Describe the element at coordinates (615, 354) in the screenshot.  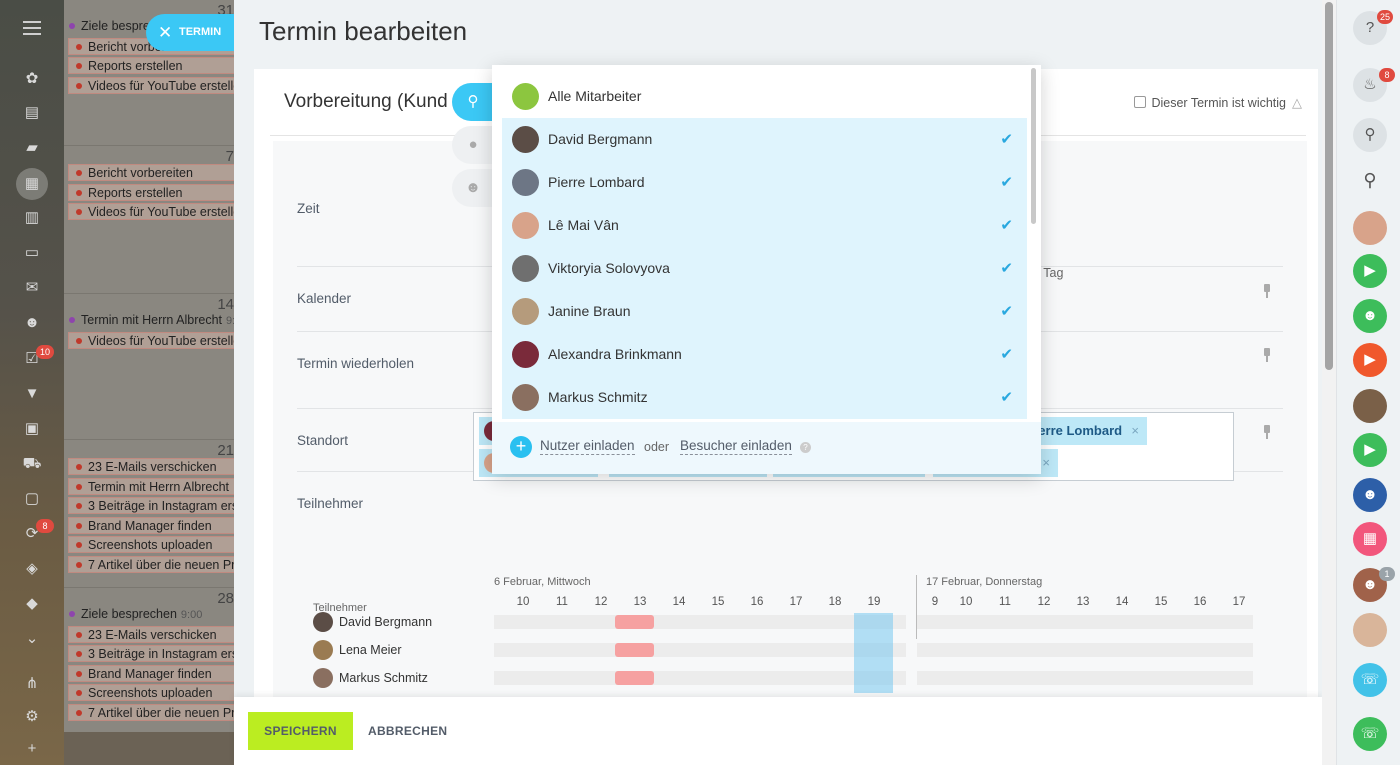
I see `user-name: Alexandra Brinkmann` at that location.